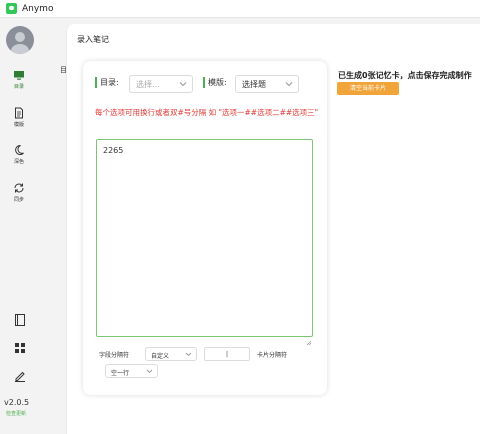 Image resolution: width=480 pixels, height=434 pixels. What do you see at coordinates (19, 75) in the screenshot?
I see `monitor-icon` at bounding box center [19, 75].